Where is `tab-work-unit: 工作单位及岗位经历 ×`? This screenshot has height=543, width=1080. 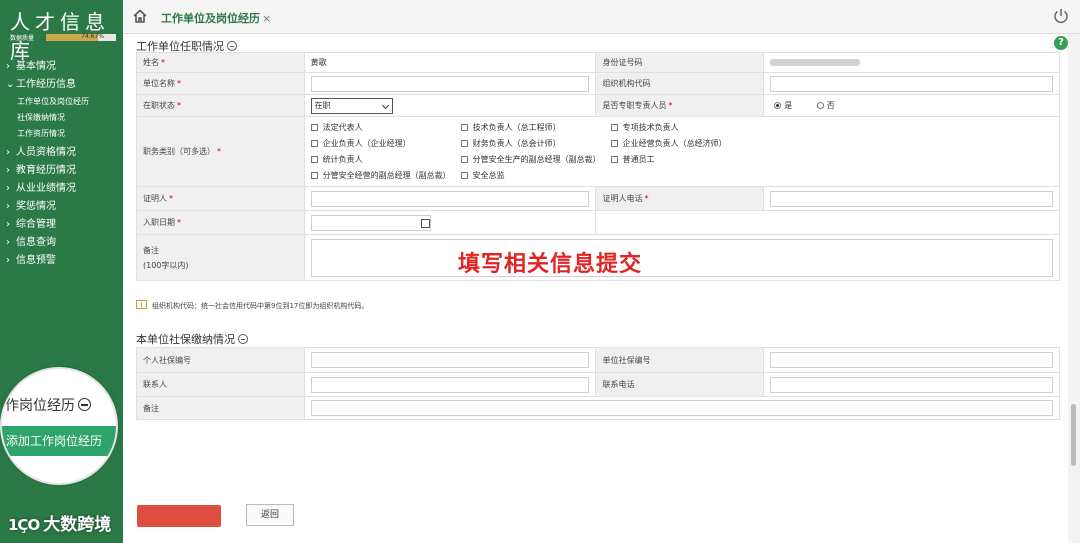 tab-work-unit: 工作单位及岗位经历 × is located at coordinates (216, 18).